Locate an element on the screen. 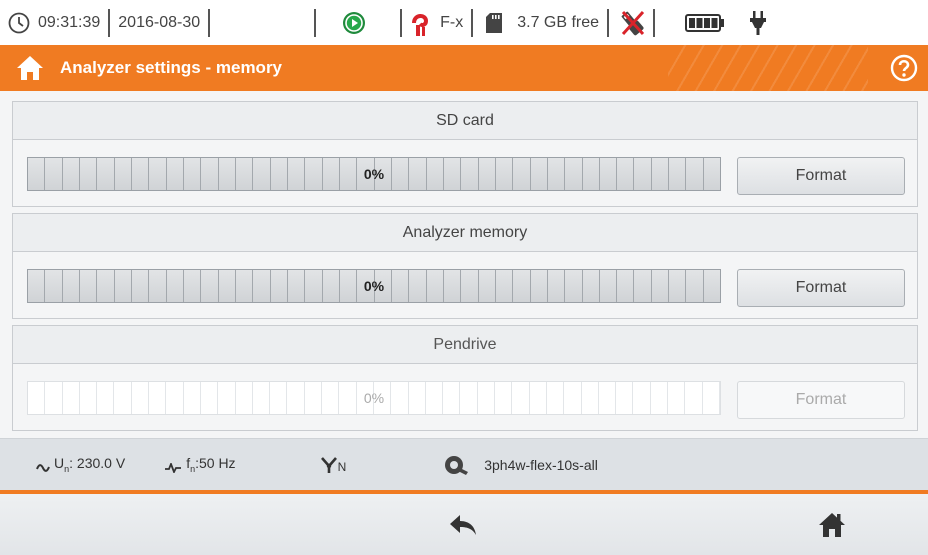 The width and height of the screenshot is (928, 555). pendrive-usage-bar: 0% is located at coordinates (374, 398).